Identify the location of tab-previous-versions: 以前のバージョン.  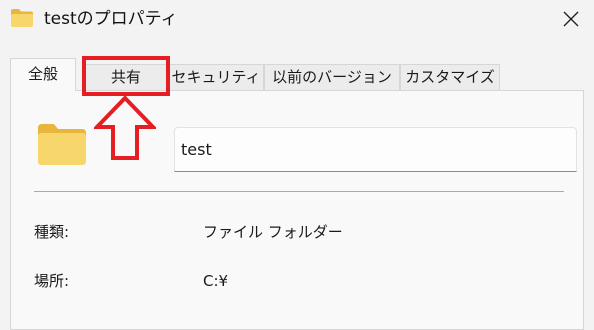
(332, 77).